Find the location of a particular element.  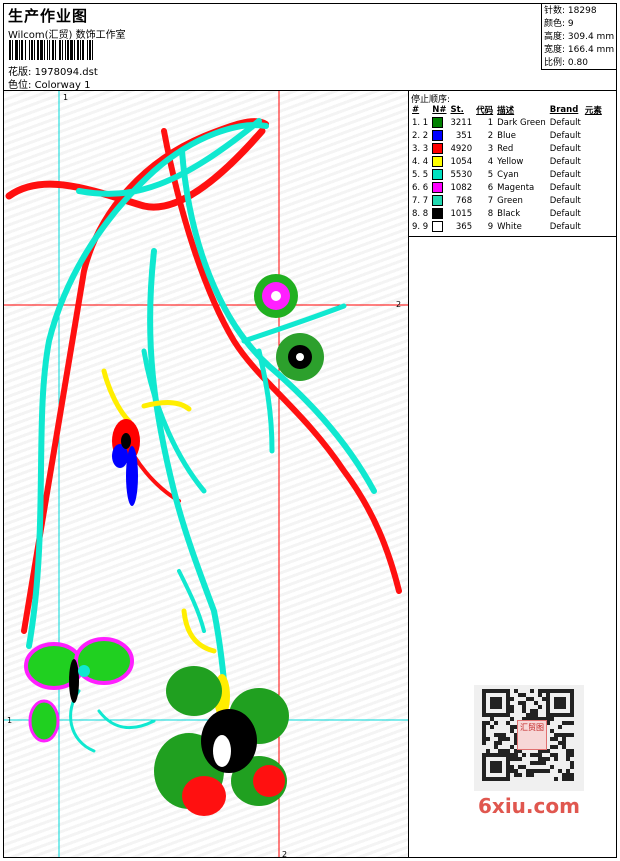

barcode is located at coordinates (78, 50).